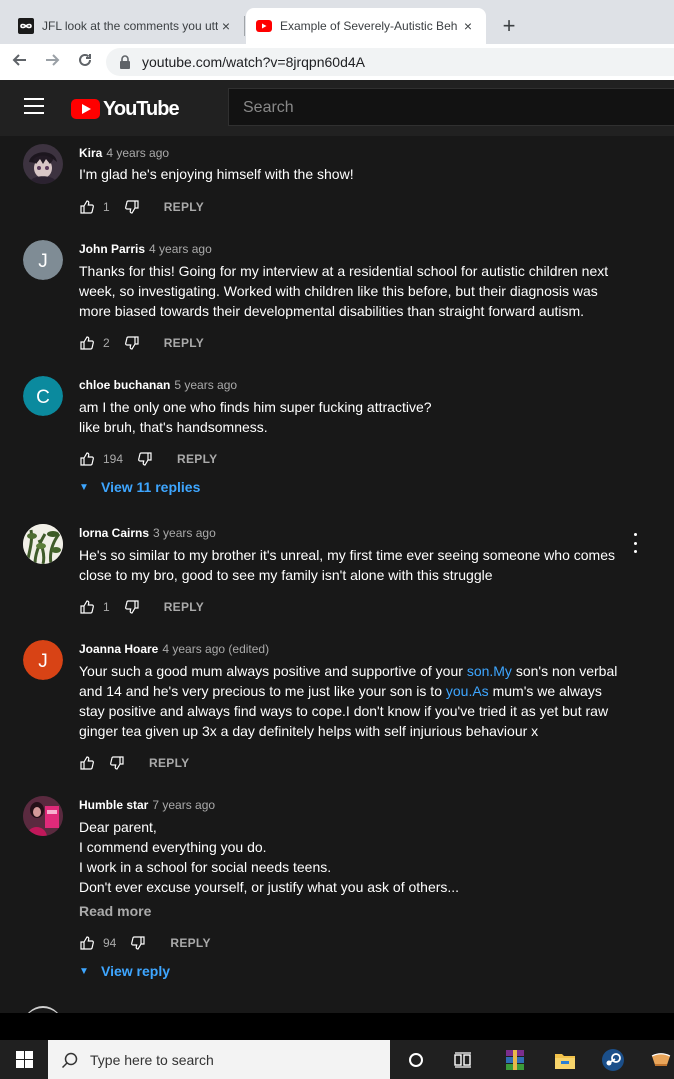  Describe the element at coordinates (130, 26) in the screenshot. I see `tab-title: JFL look at the comments you utt` at that location.